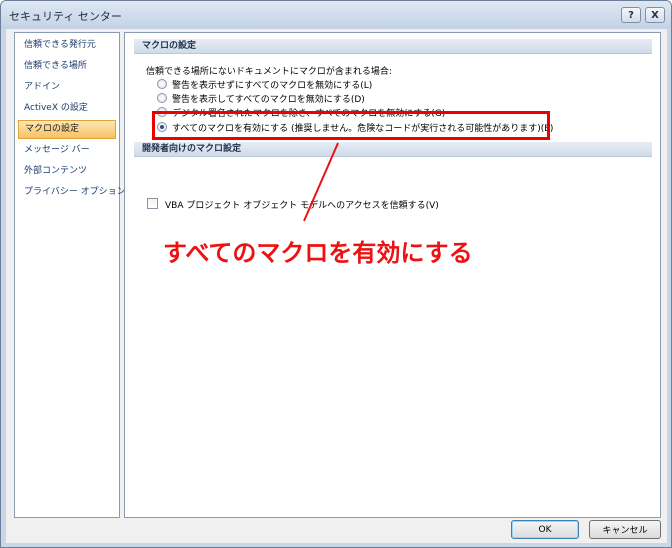 The height and width of the screenshot is (548, 672). I want to click on help-button: ?, so click(631, 15).